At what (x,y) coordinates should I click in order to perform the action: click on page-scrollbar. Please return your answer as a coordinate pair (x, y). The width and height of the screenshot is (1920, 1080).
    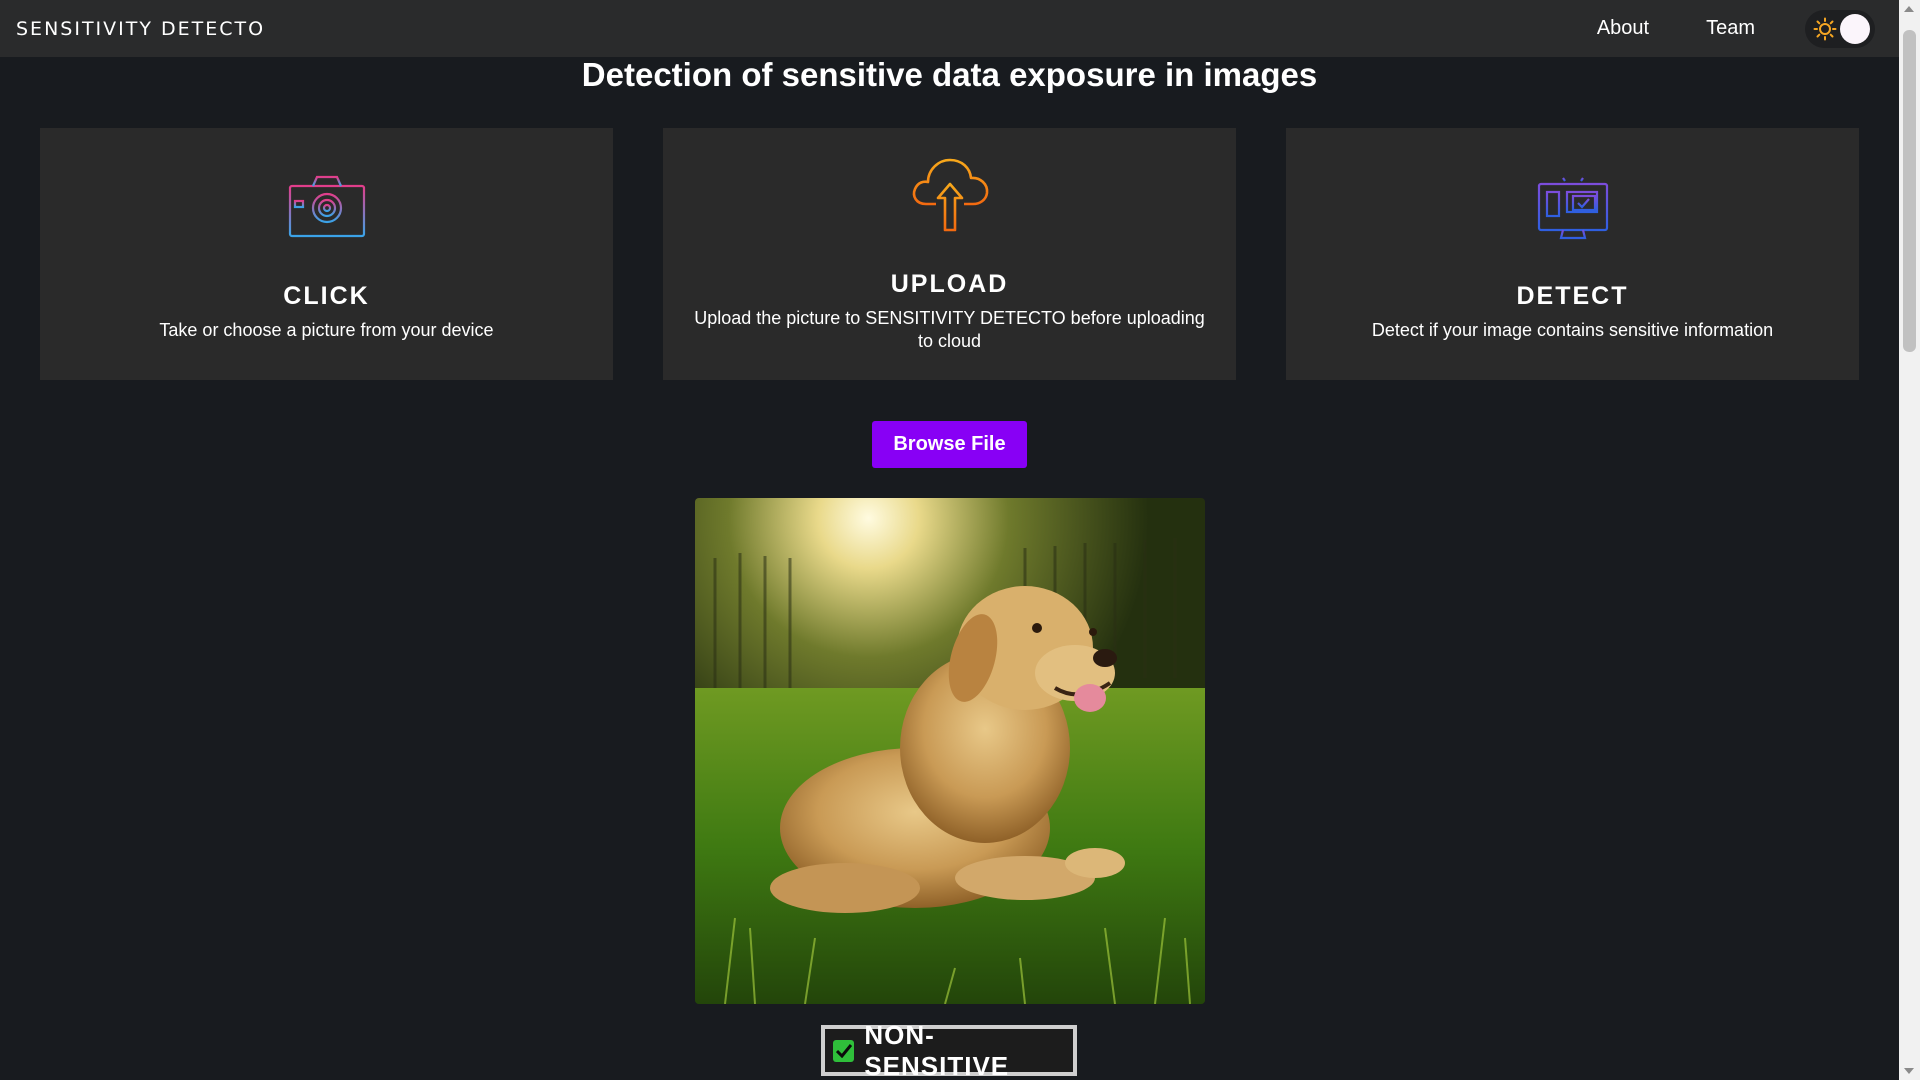
    Looking at the image, I should click on (1909, 540).